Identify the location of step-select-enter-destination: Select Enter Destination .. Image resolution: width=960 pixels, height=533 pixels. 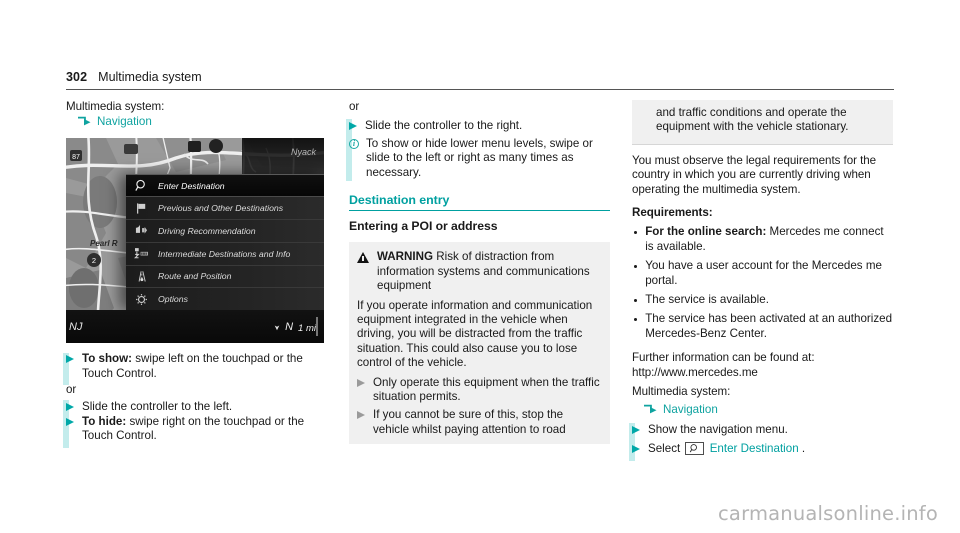
(762, 448).